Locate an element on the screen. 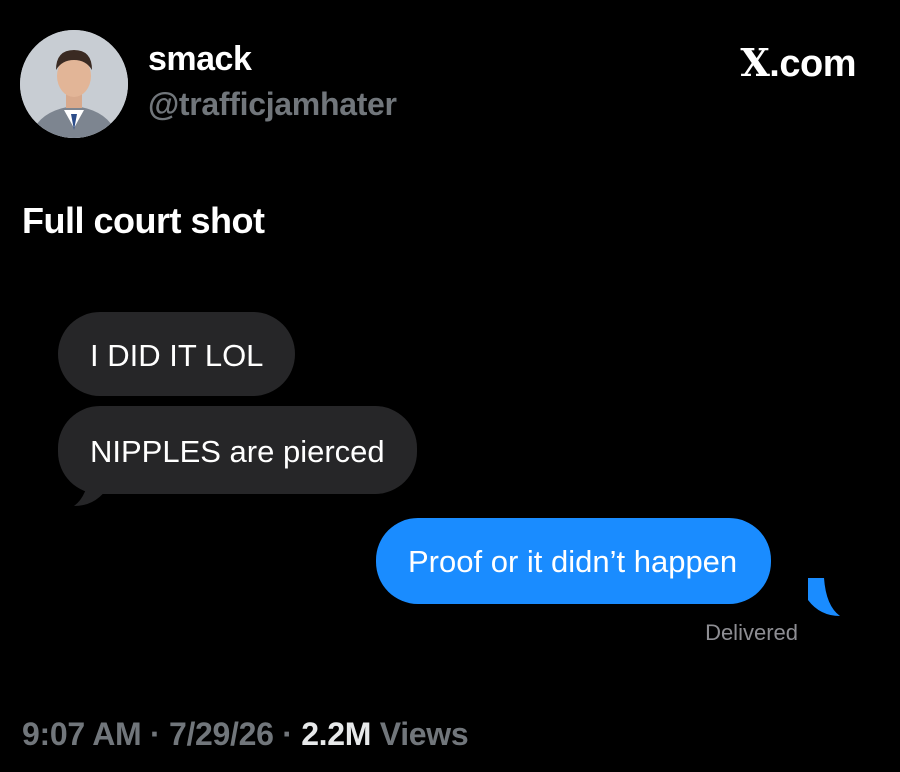 The width and height of the screenshot is (900, 772). incoming-message-bubble: I DID IT LOL is located at coordinates (177, 354).